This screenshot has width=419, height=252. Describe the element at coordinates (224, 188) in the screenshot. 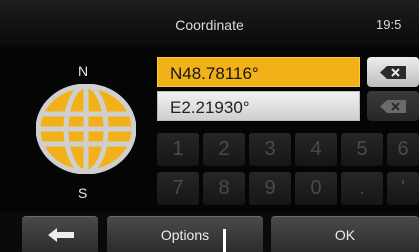

I see `key-8: 8` at that location.